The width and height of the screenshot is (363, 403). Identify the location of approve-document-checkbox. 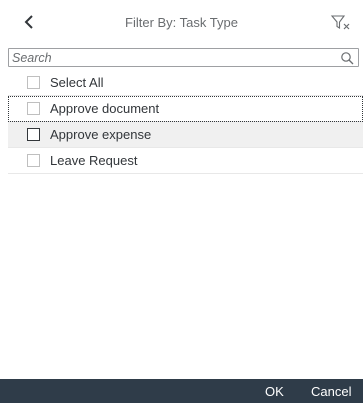
(33, 108).